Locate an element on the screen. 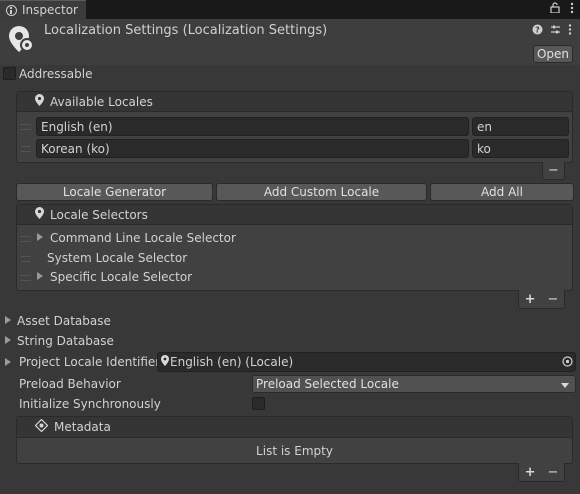 This screenshot has width=580, height=494. tab-inspector: Inspector is located at coordinates (43, 9).